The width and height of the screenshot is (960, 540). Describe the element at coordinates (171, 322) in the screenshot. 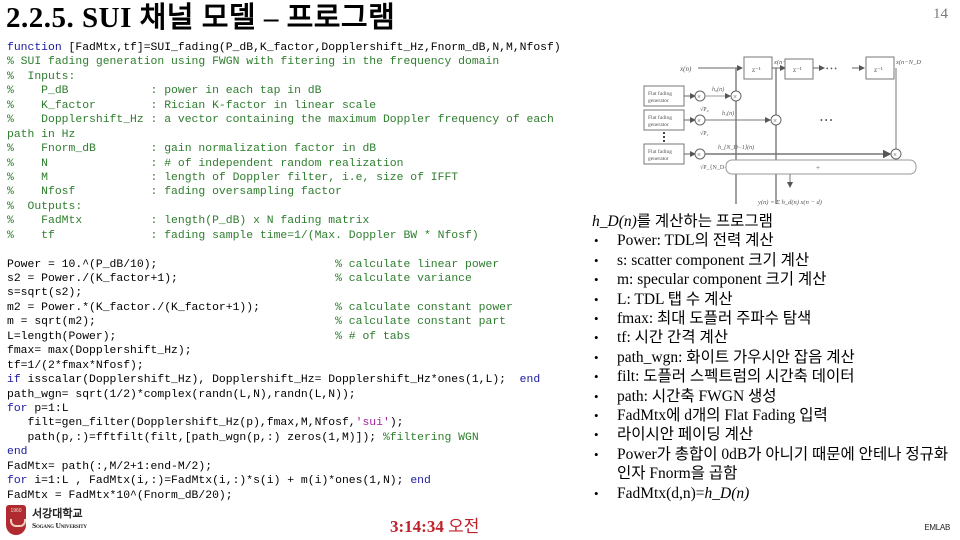

I see `code-text: m = sqrt(m2);` at that location.